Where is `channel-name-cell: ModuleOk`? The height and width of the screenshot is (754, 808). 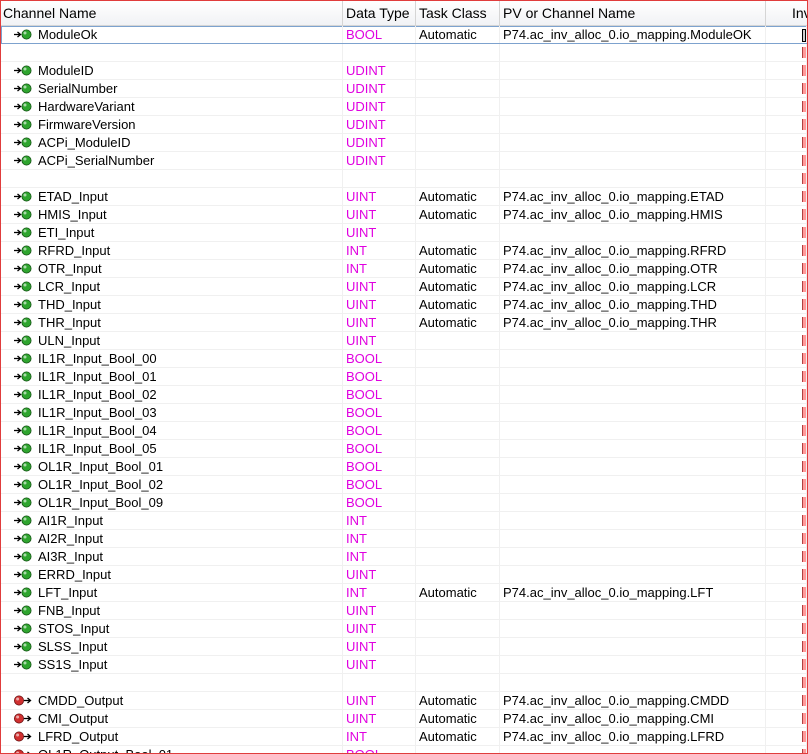 channel-name-cell: ModuleOk is located at coordinates (172, 34).